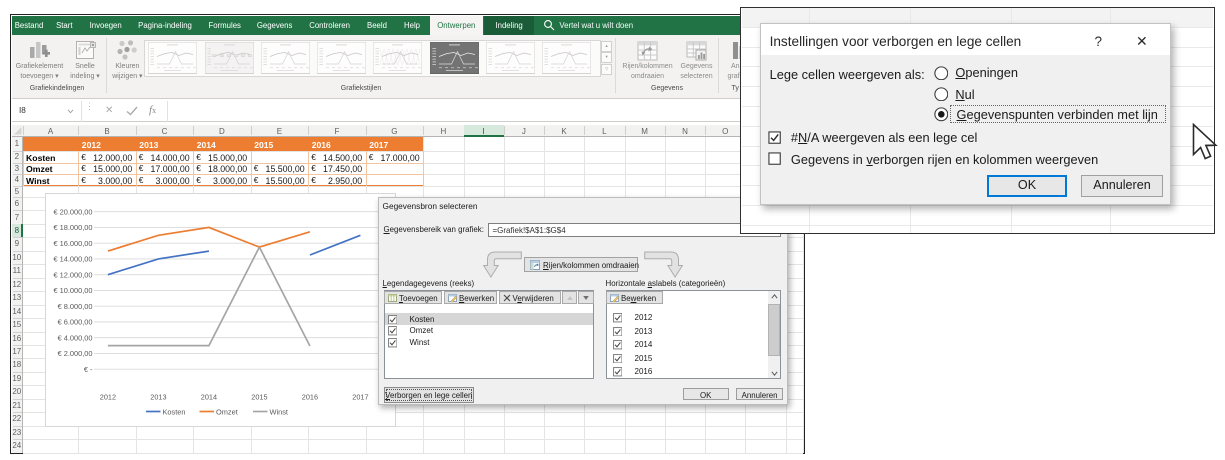 The height and width of the screenshot is (460, 1225). I want to click on svg-text: 2014, so click(209, 397).